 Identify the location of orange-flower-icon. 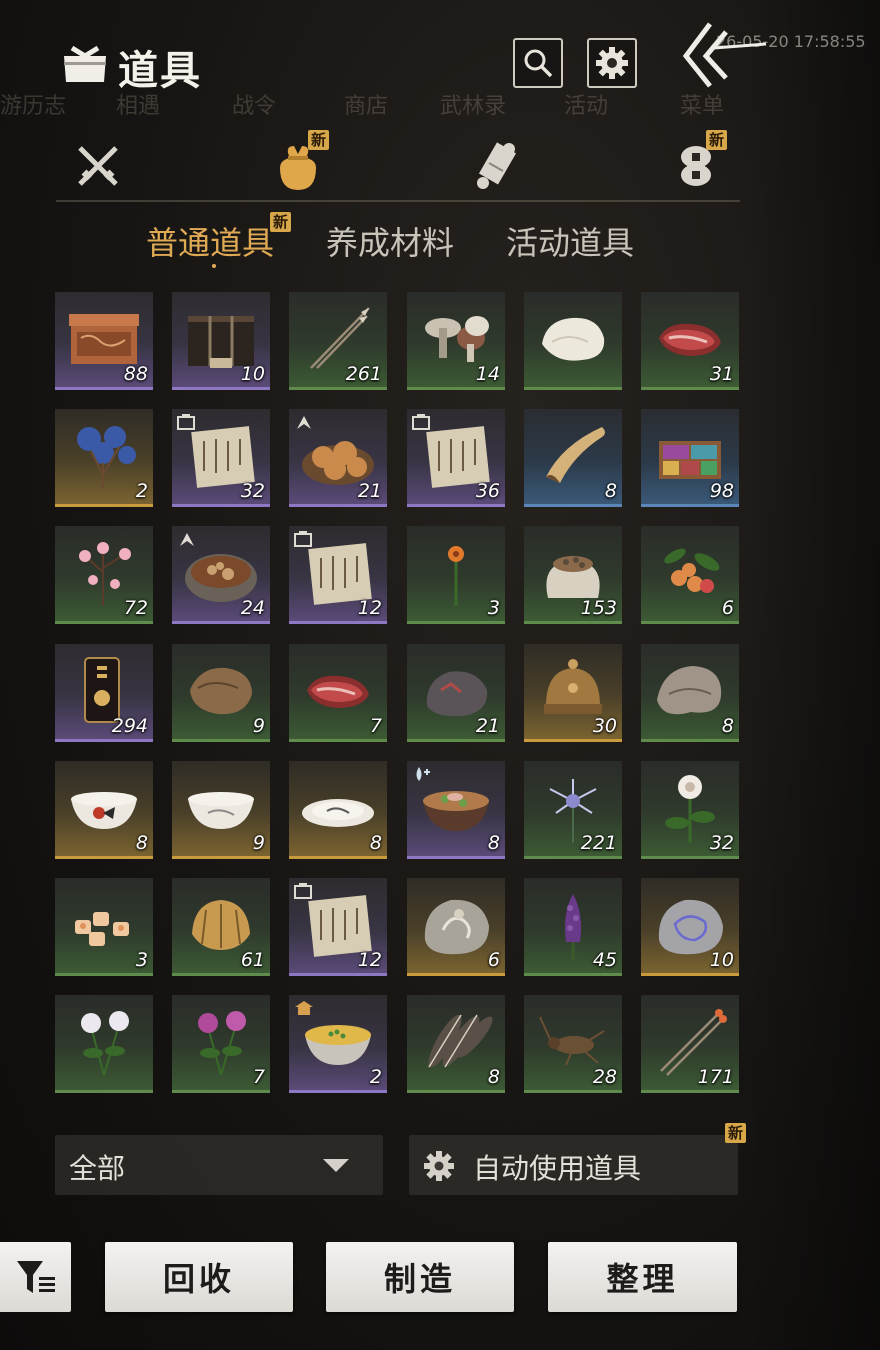
(456, 576).